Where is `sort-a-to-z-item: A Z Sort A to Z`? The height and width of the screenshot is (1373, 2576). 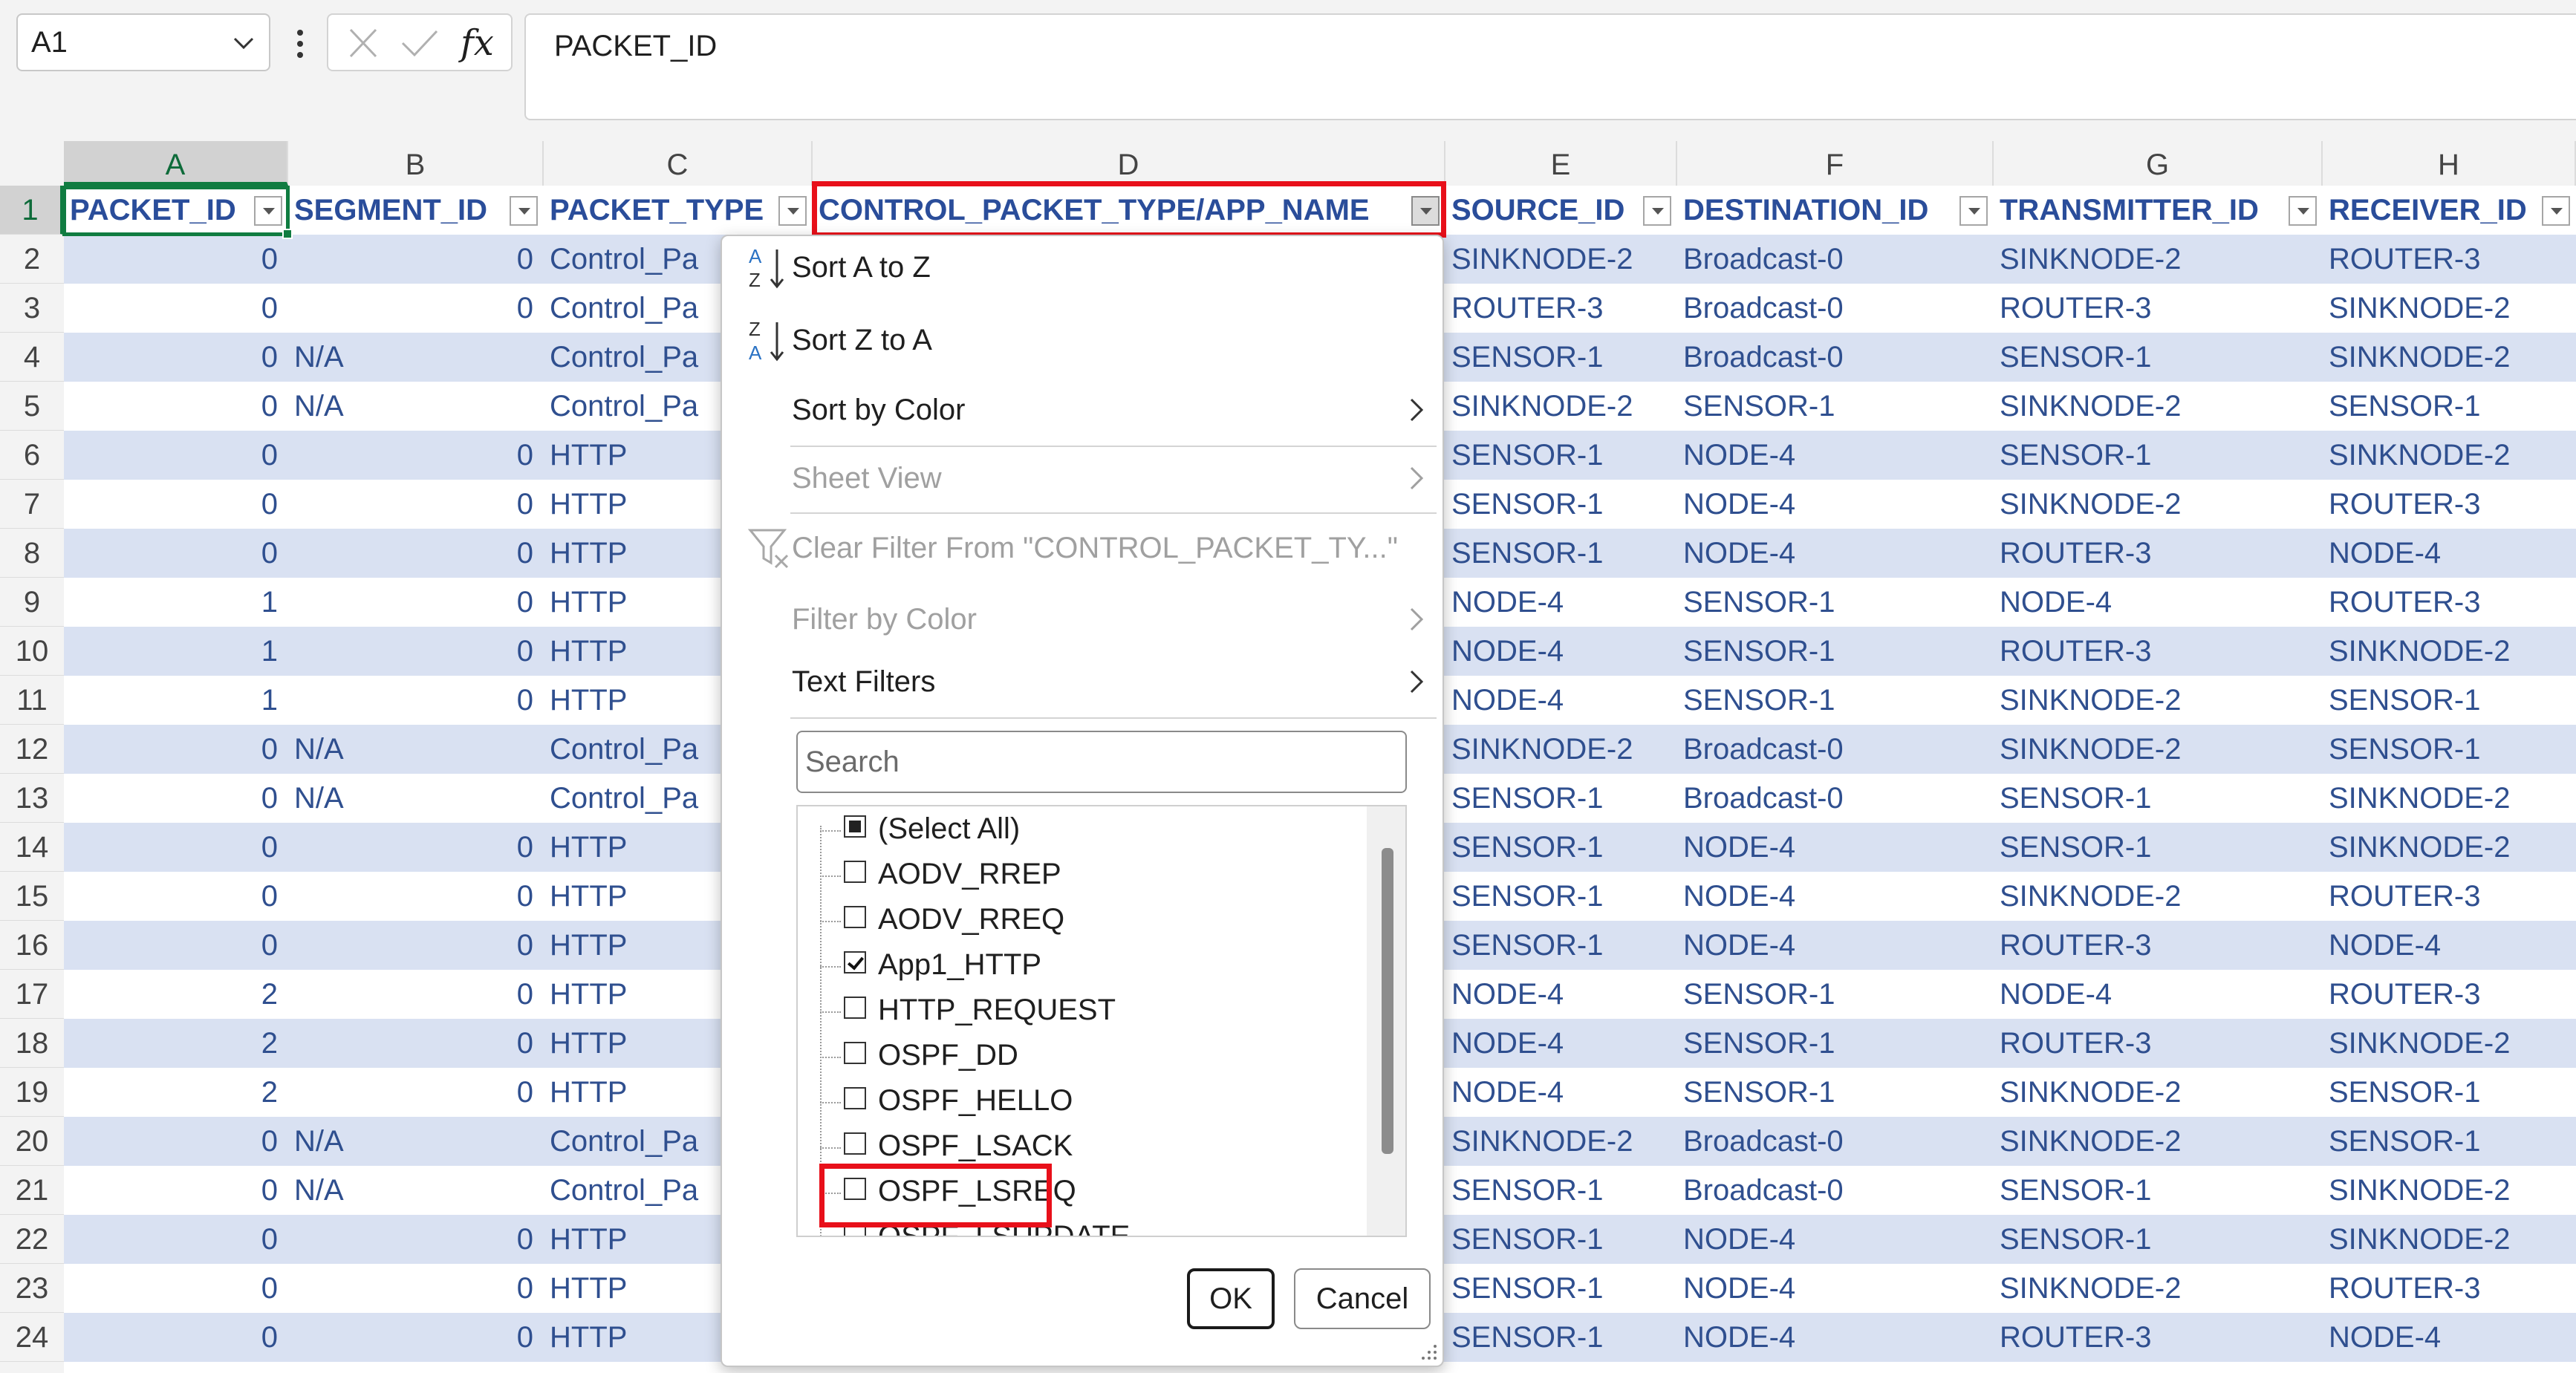 sort-a-to-z-item: A Z Sort A to Z is located at coordinates (1083, 267).